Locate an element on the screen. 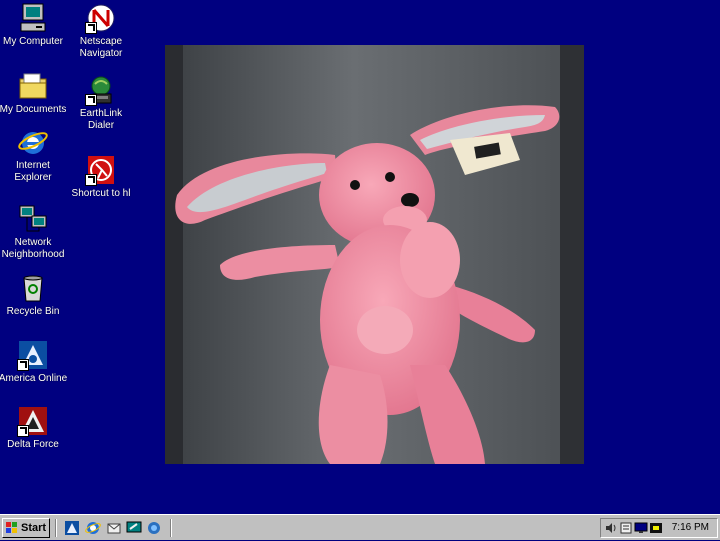  netscape-navigator-icon-item: Netscape Navigator is located at coordinates (101, 31).